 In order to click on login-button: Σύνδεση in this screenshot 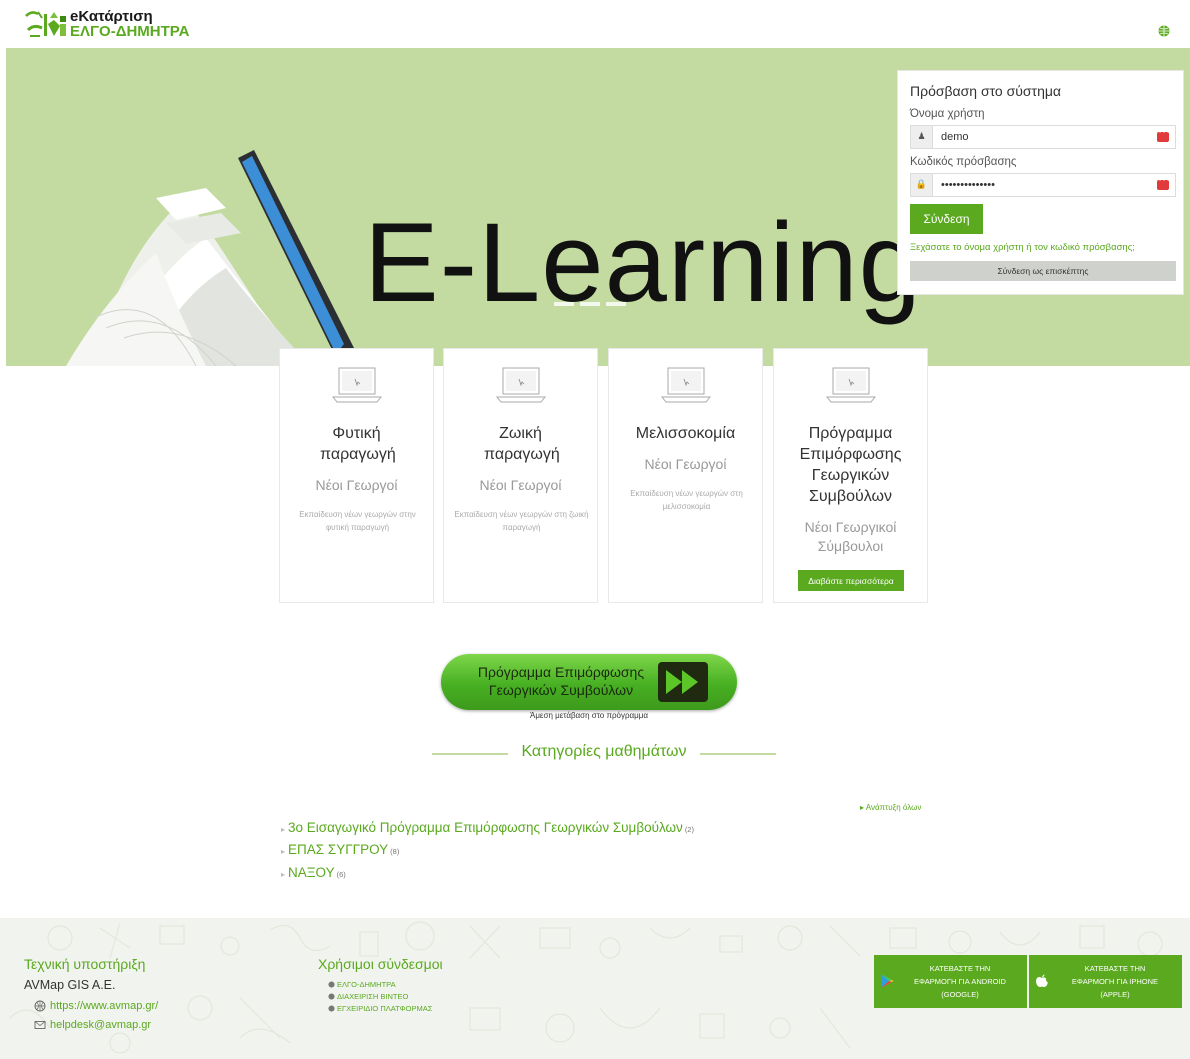, I will do `click(946, 219)`.